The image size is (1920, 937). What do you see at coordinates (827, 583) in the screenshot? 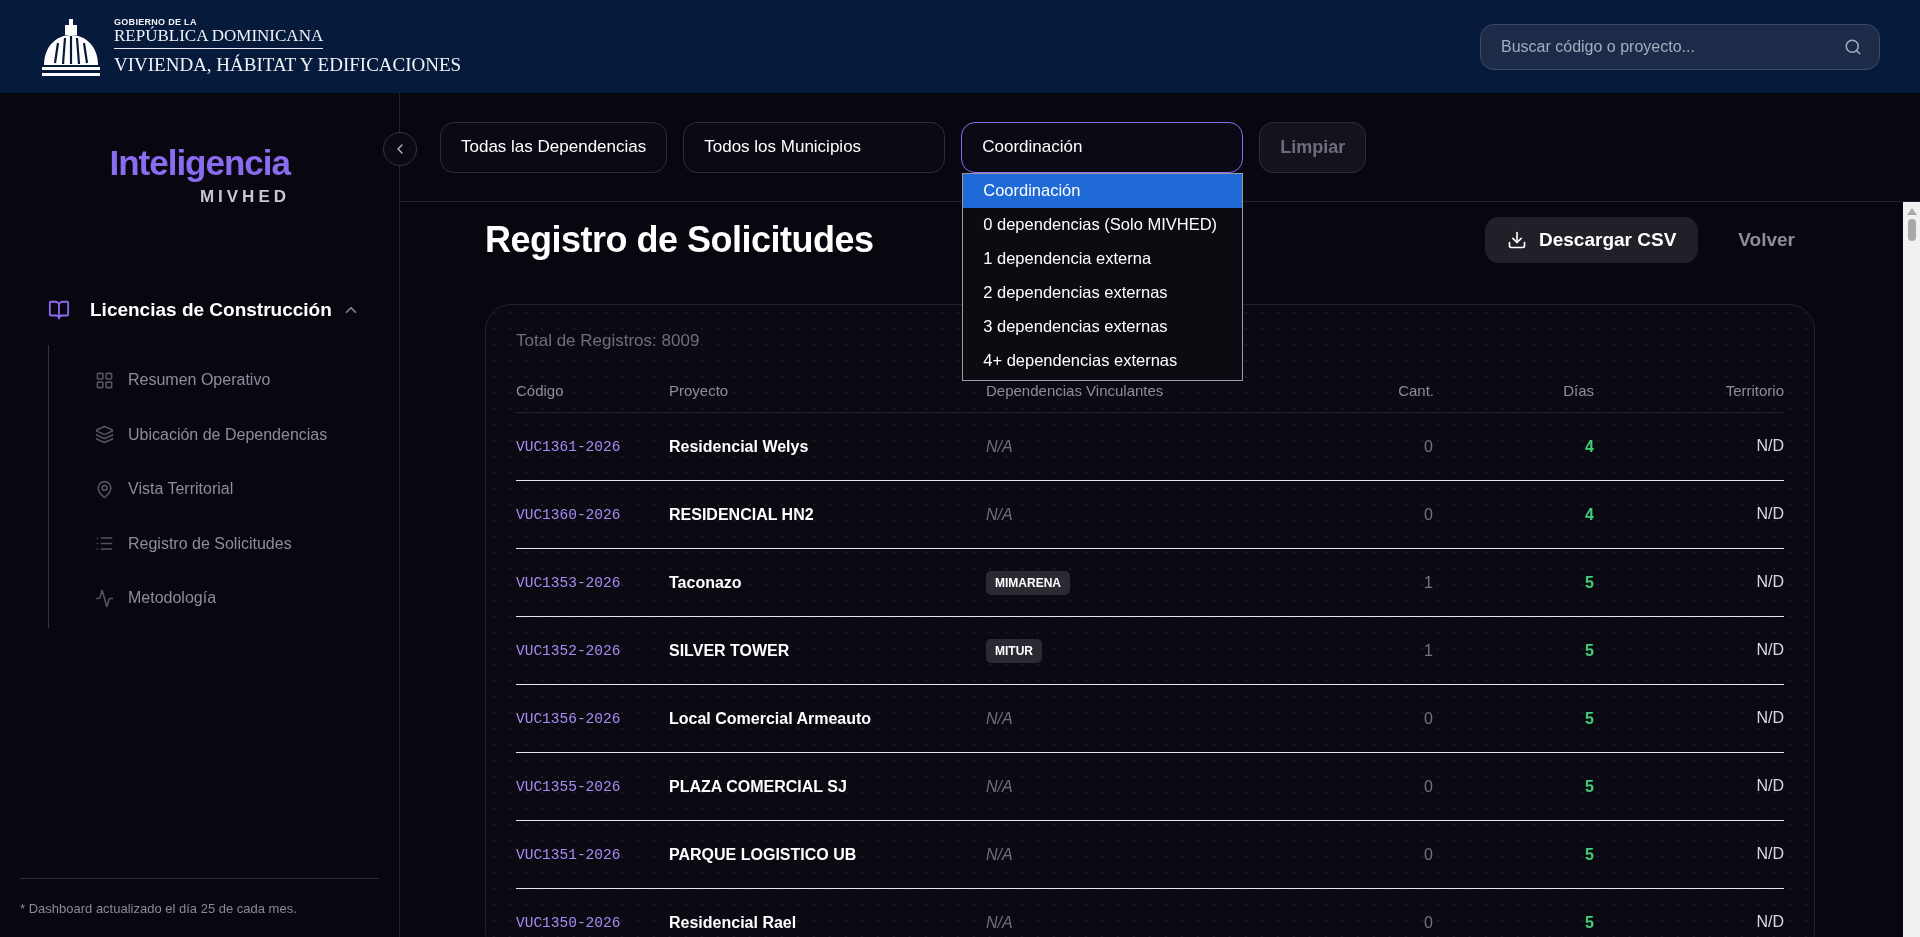
I see `project-cell: Taconazo` at bounding box center [827, 583].